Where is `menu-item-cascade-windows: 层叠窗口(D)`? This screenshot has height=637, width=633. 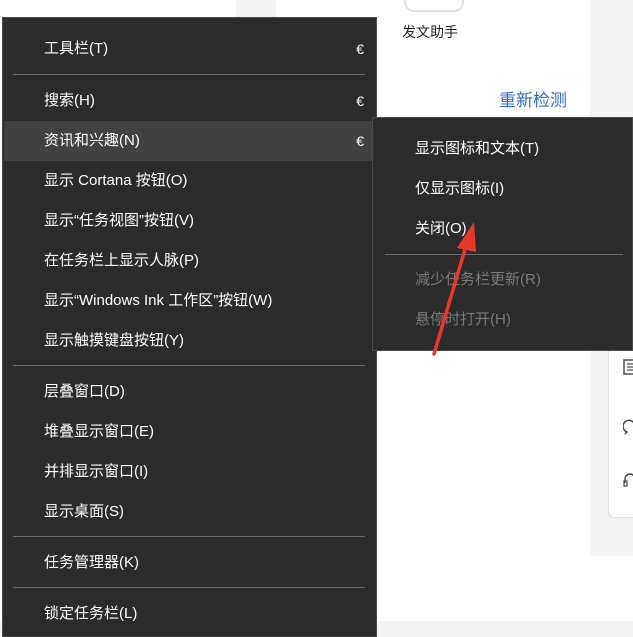 menu-item-cascade-windows: 层叠窗口(D) is located at coordinates (190, 392).